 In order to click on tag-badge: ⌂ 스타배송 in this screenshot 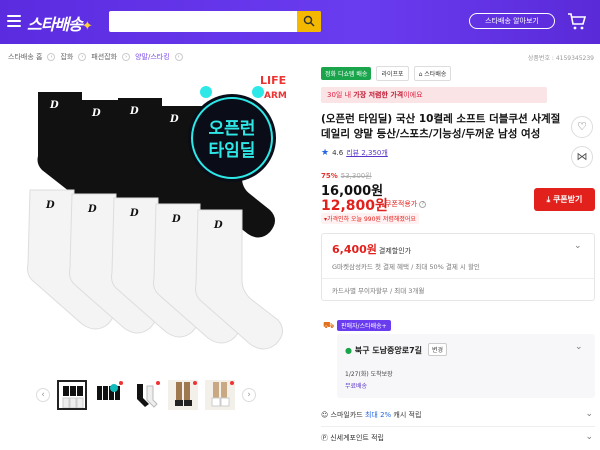, I will do `click(432, 73)`.